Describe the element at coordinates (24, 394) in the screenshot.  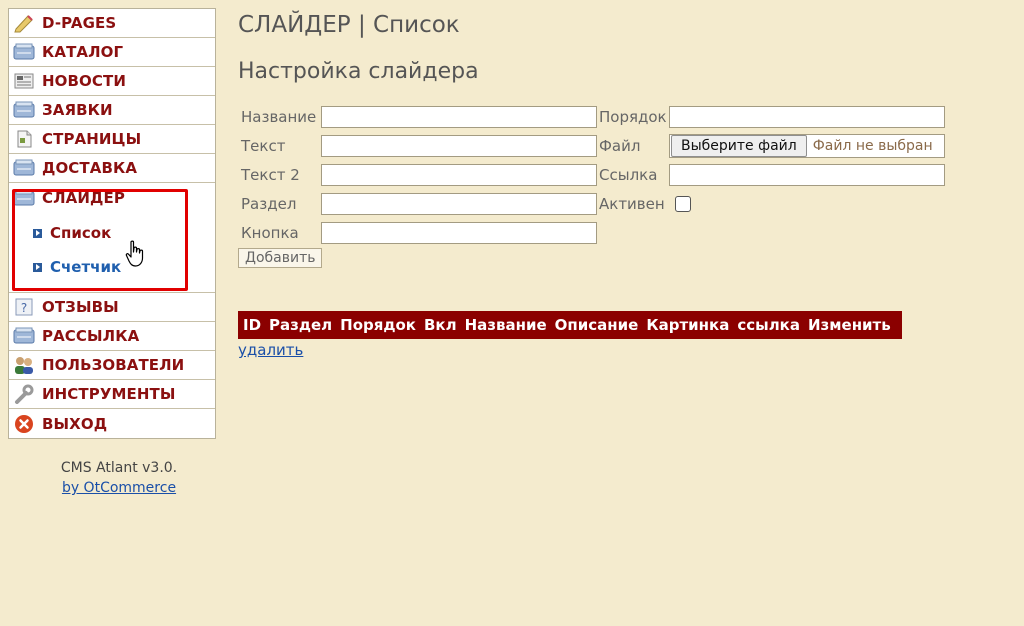
I see `wrench-icon` at that location.